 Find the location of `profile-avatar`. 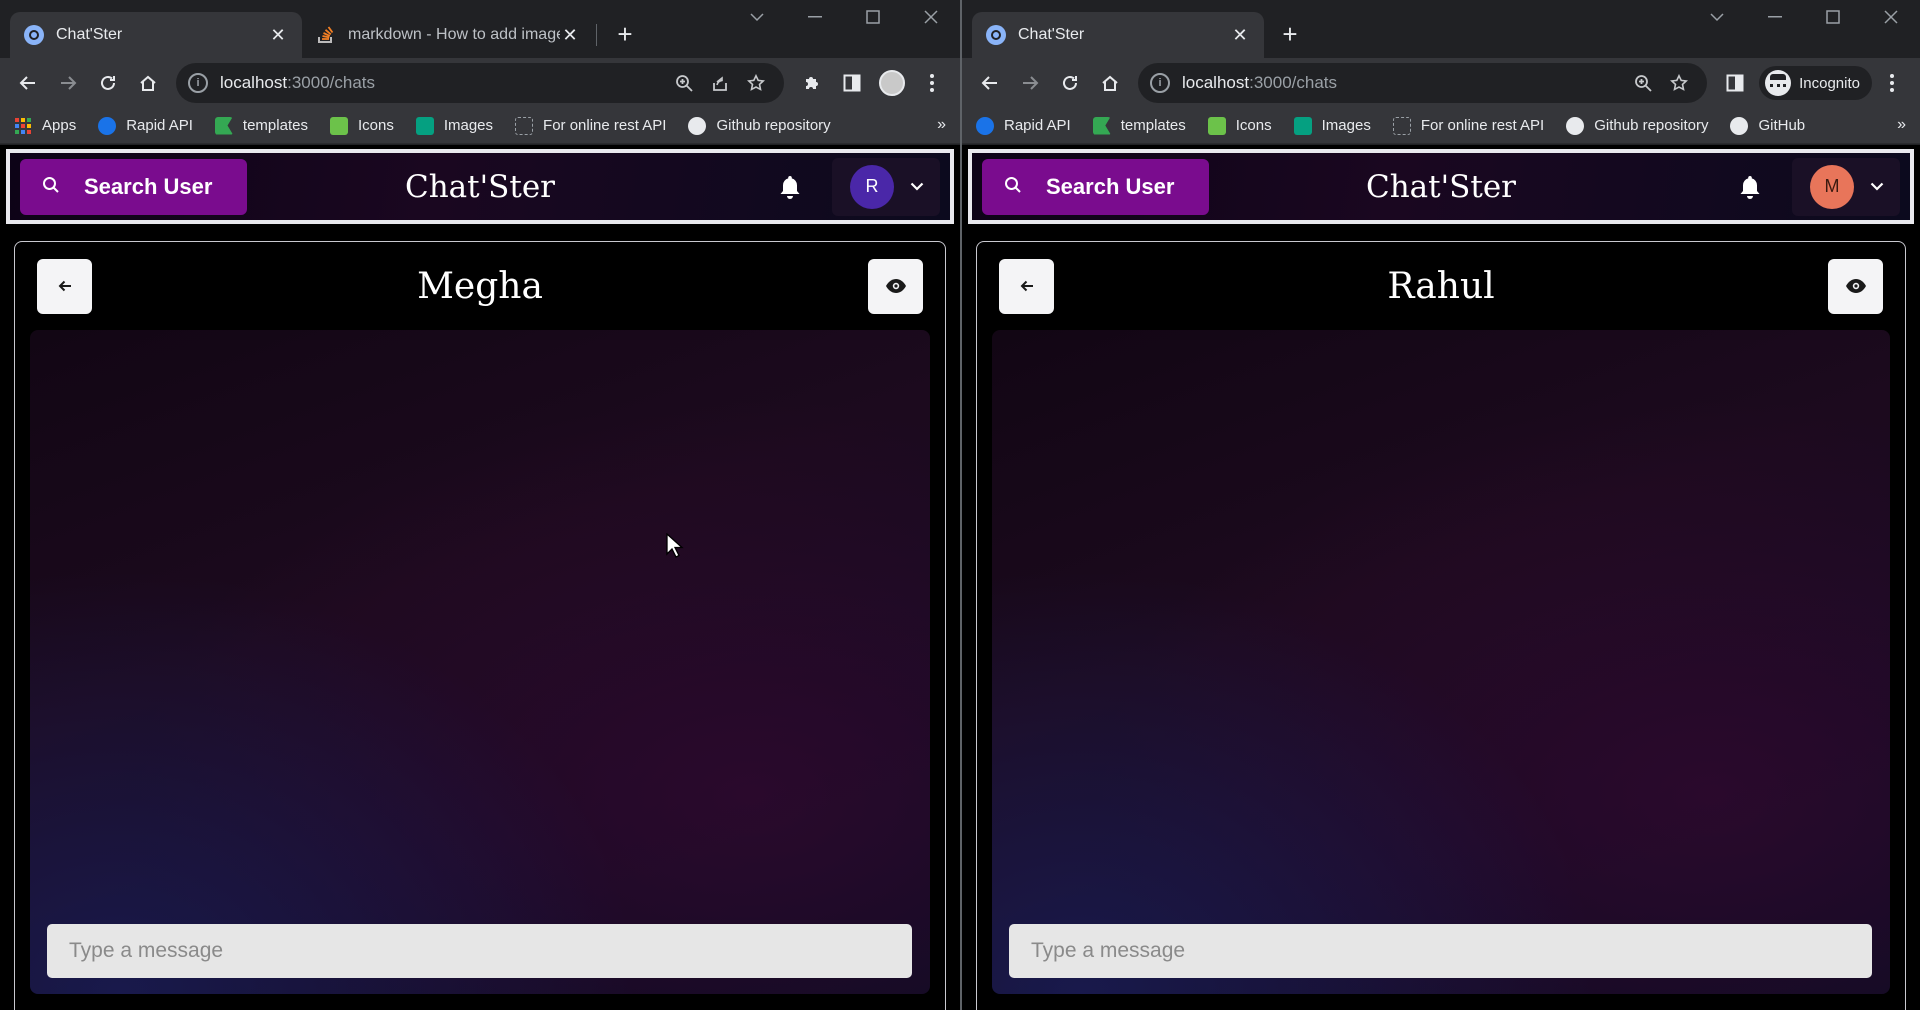

profile-avatar is located at coordinates (892, 83).